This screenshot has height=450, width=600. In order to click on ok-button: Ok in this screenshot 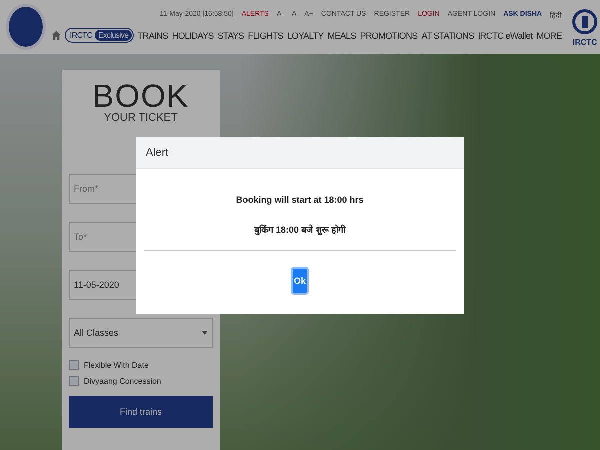, I will do `click(300, 281)`.